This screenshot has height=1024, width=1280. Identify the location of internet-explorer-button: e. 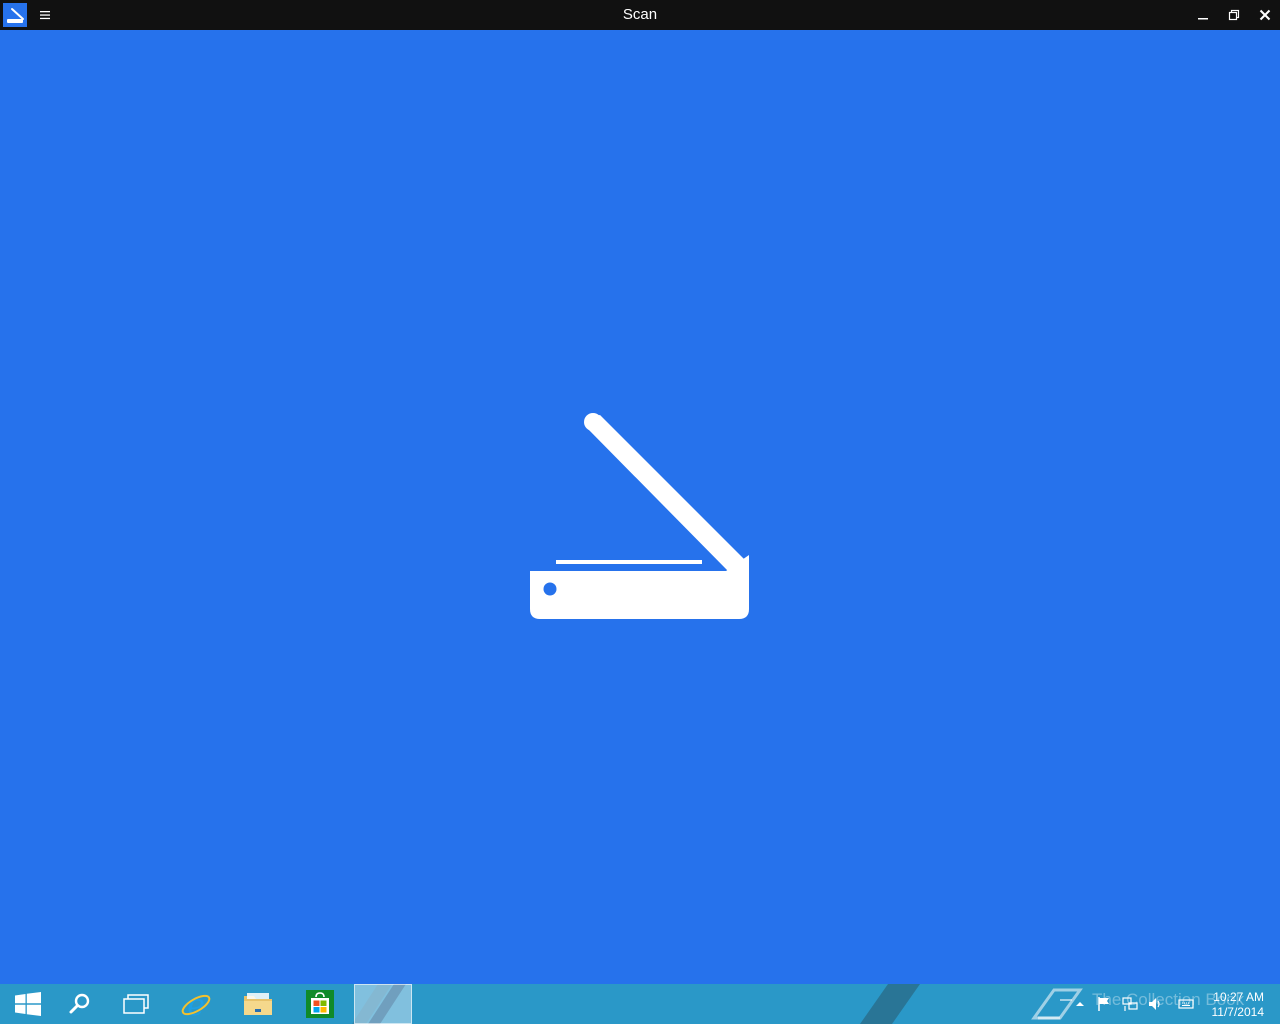
(196, 1004).